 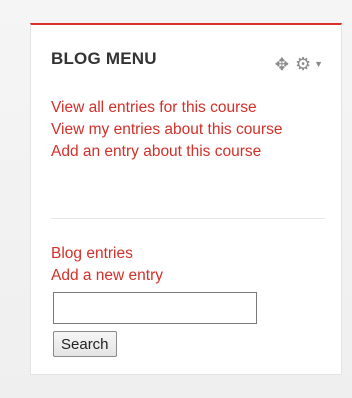 I want to click on add-new-entry-link: Add a new entry, so click(x=107, y=276).